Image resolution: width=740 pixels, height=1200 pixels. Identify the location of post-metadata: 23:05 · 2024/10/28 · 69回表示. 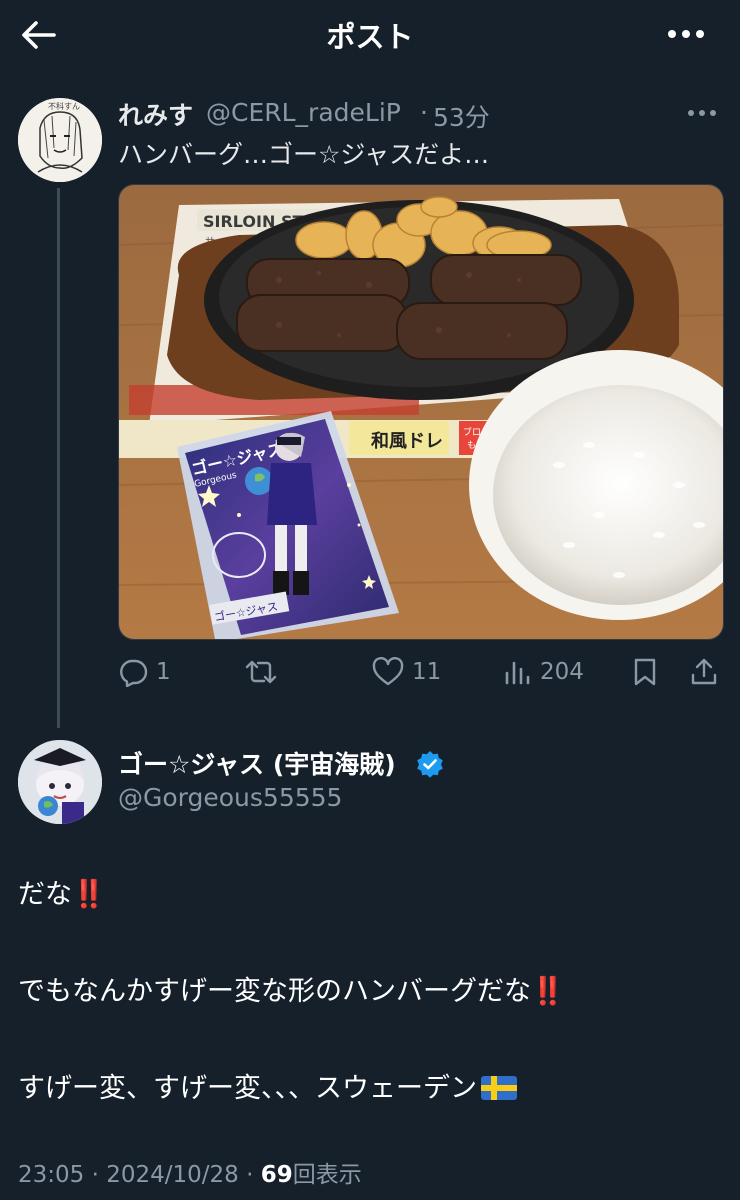
(190, 1172).